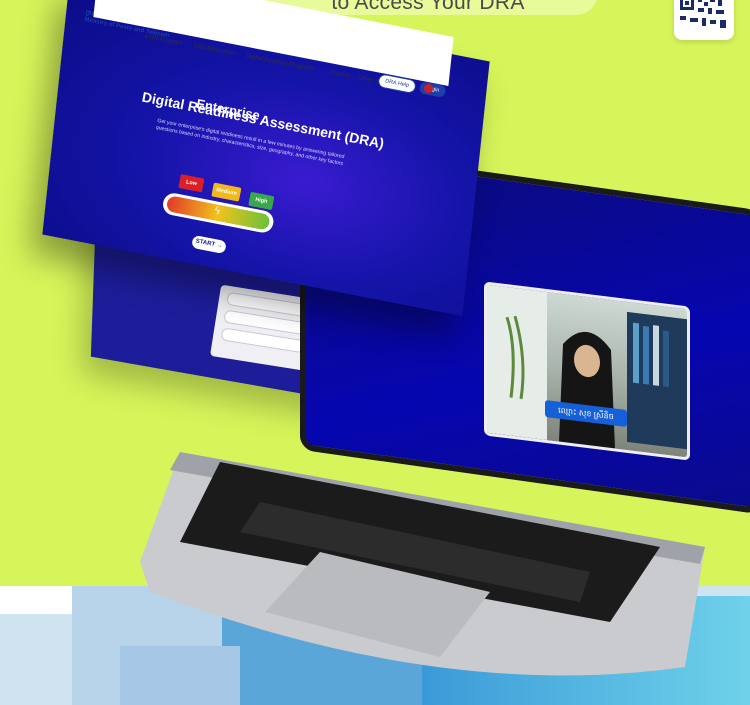  Describe the element at coordinates (215, 50) in the screenshot. I see `nav-item: SSD Ecosystem` at that location.